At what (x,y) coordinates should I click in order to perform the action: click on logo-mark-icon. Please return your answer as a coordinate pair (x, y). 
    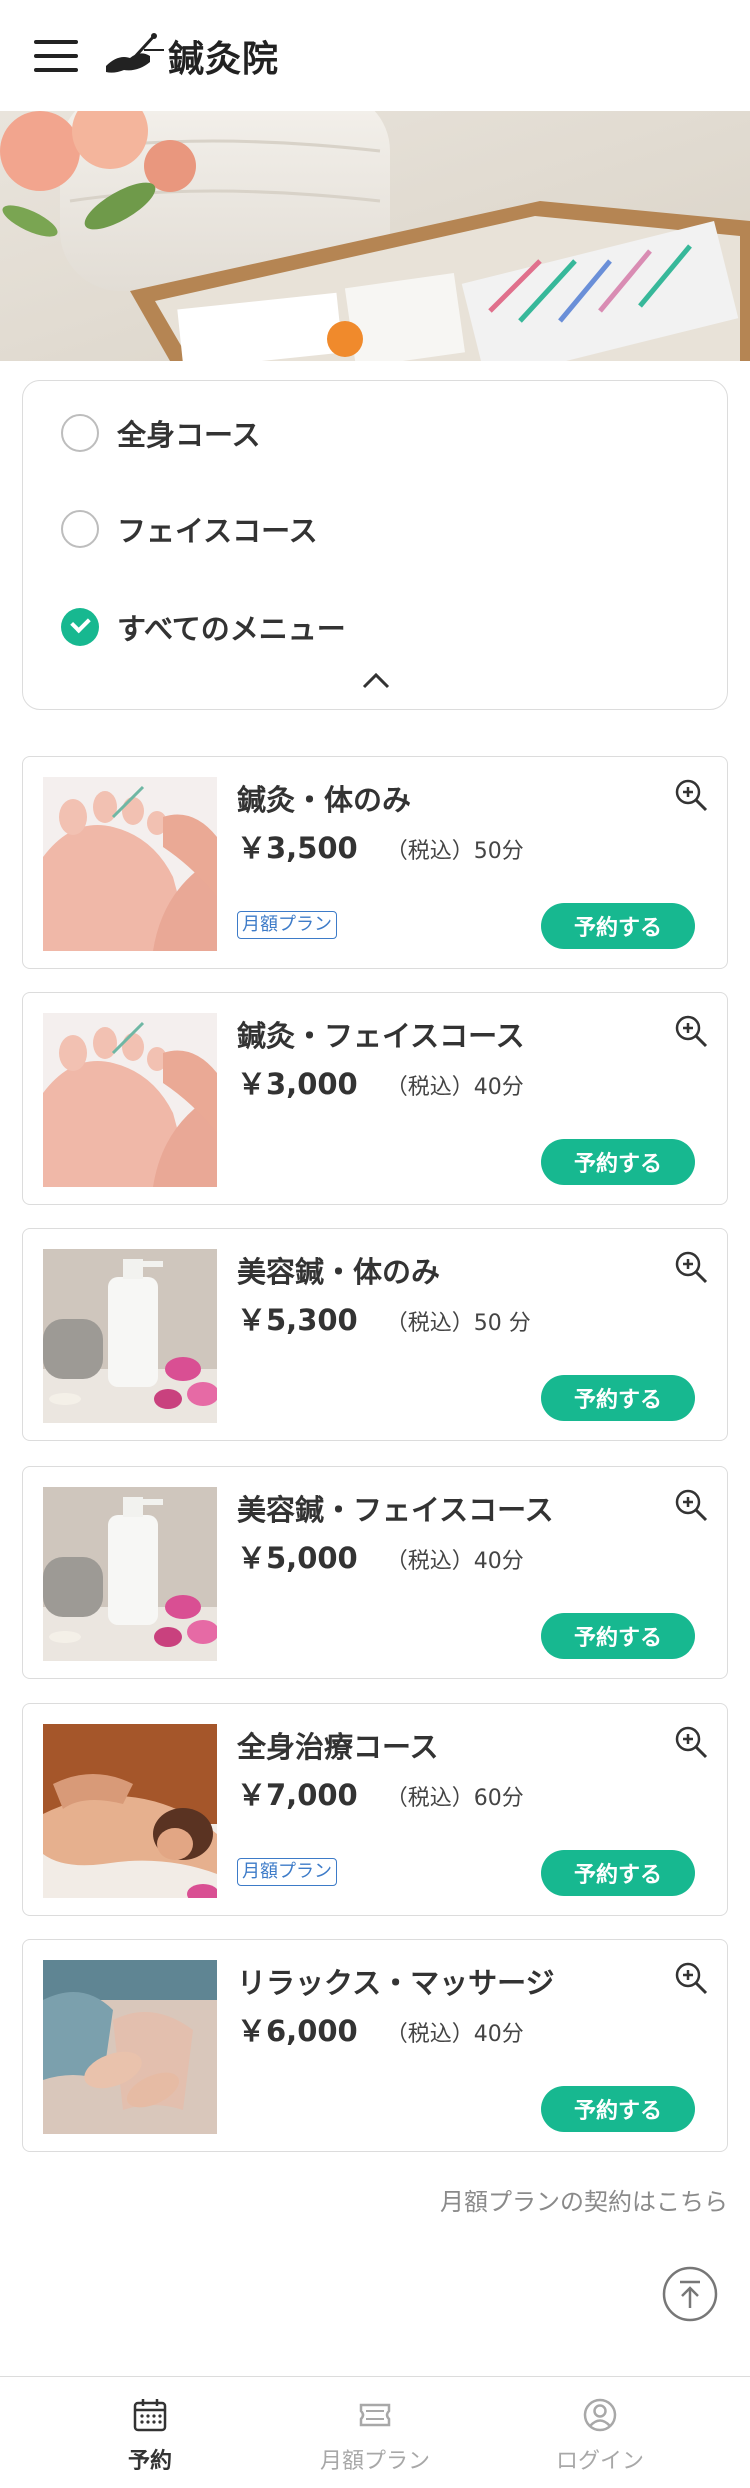
    Looking at the image, I should click on (135, 53).